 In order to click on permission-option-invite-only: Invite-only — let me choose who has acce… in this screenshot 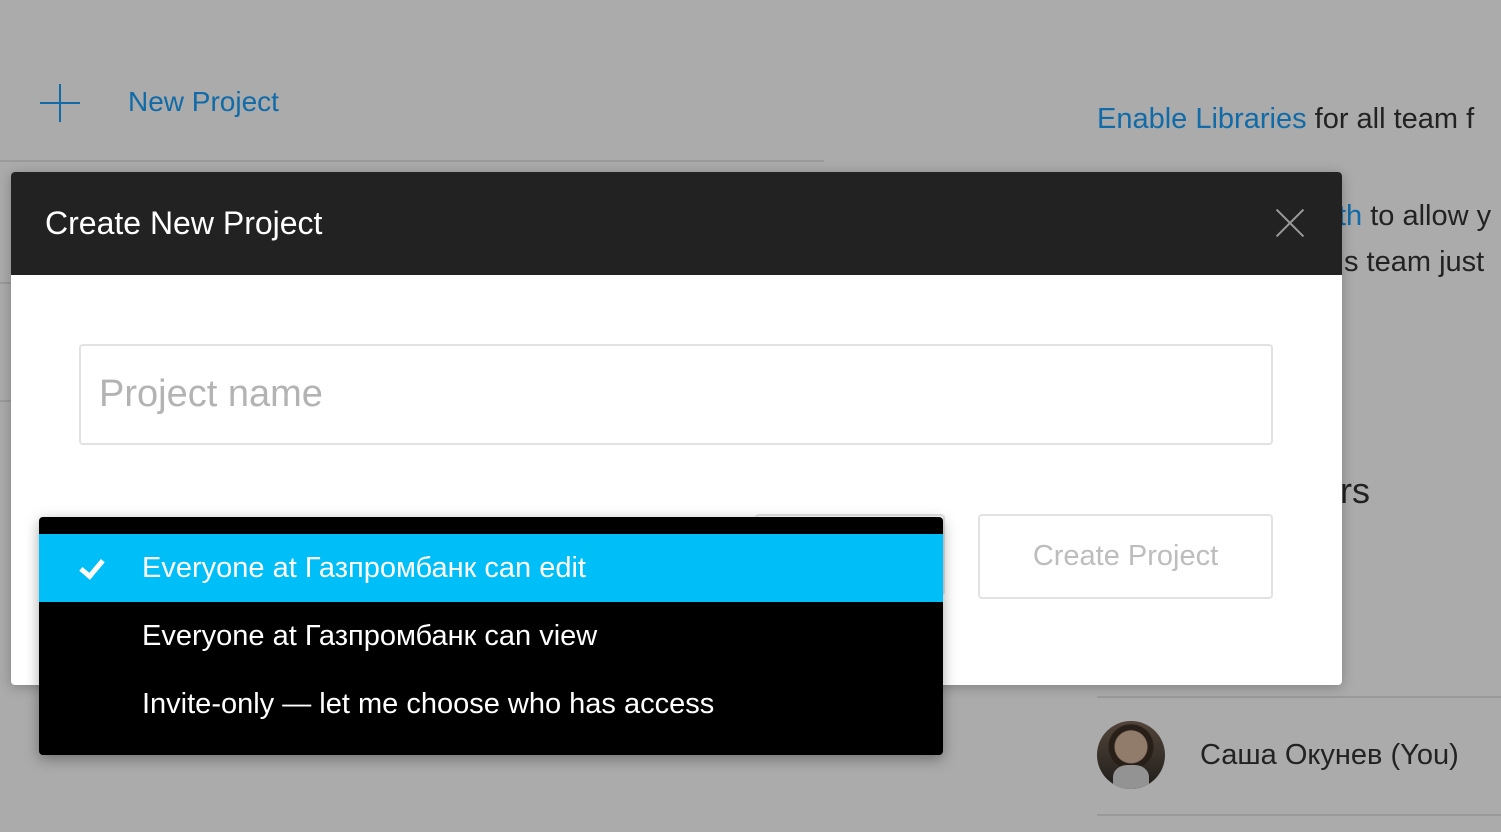, I will do `click(491, 704)`.